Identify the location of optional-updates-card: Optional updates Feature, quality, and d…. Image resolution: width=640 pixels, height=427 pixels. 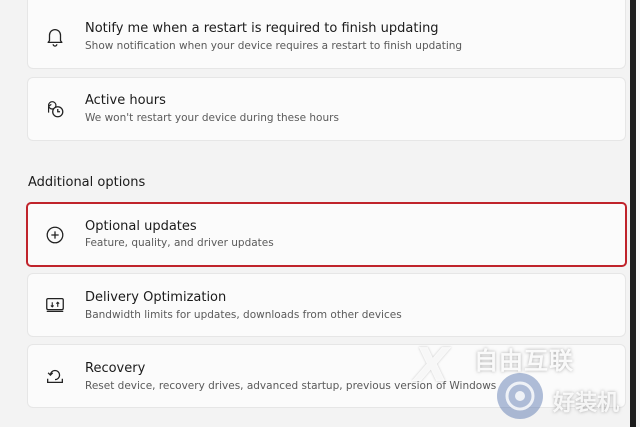
(326, 234).